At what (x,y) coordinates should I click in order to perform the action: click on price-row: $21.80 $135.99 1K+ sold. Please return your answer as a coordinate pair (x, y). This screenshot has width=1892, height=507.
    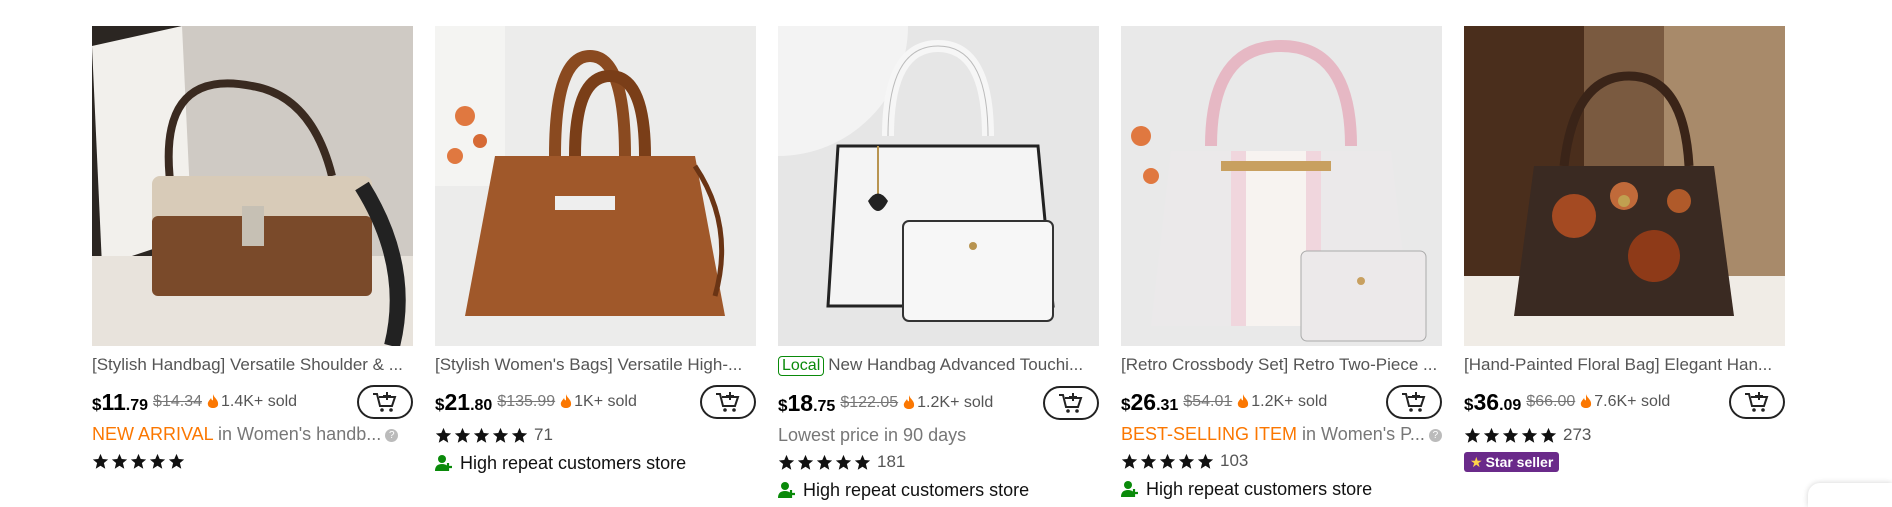
    Looking at the image, I should click on (595, 402).